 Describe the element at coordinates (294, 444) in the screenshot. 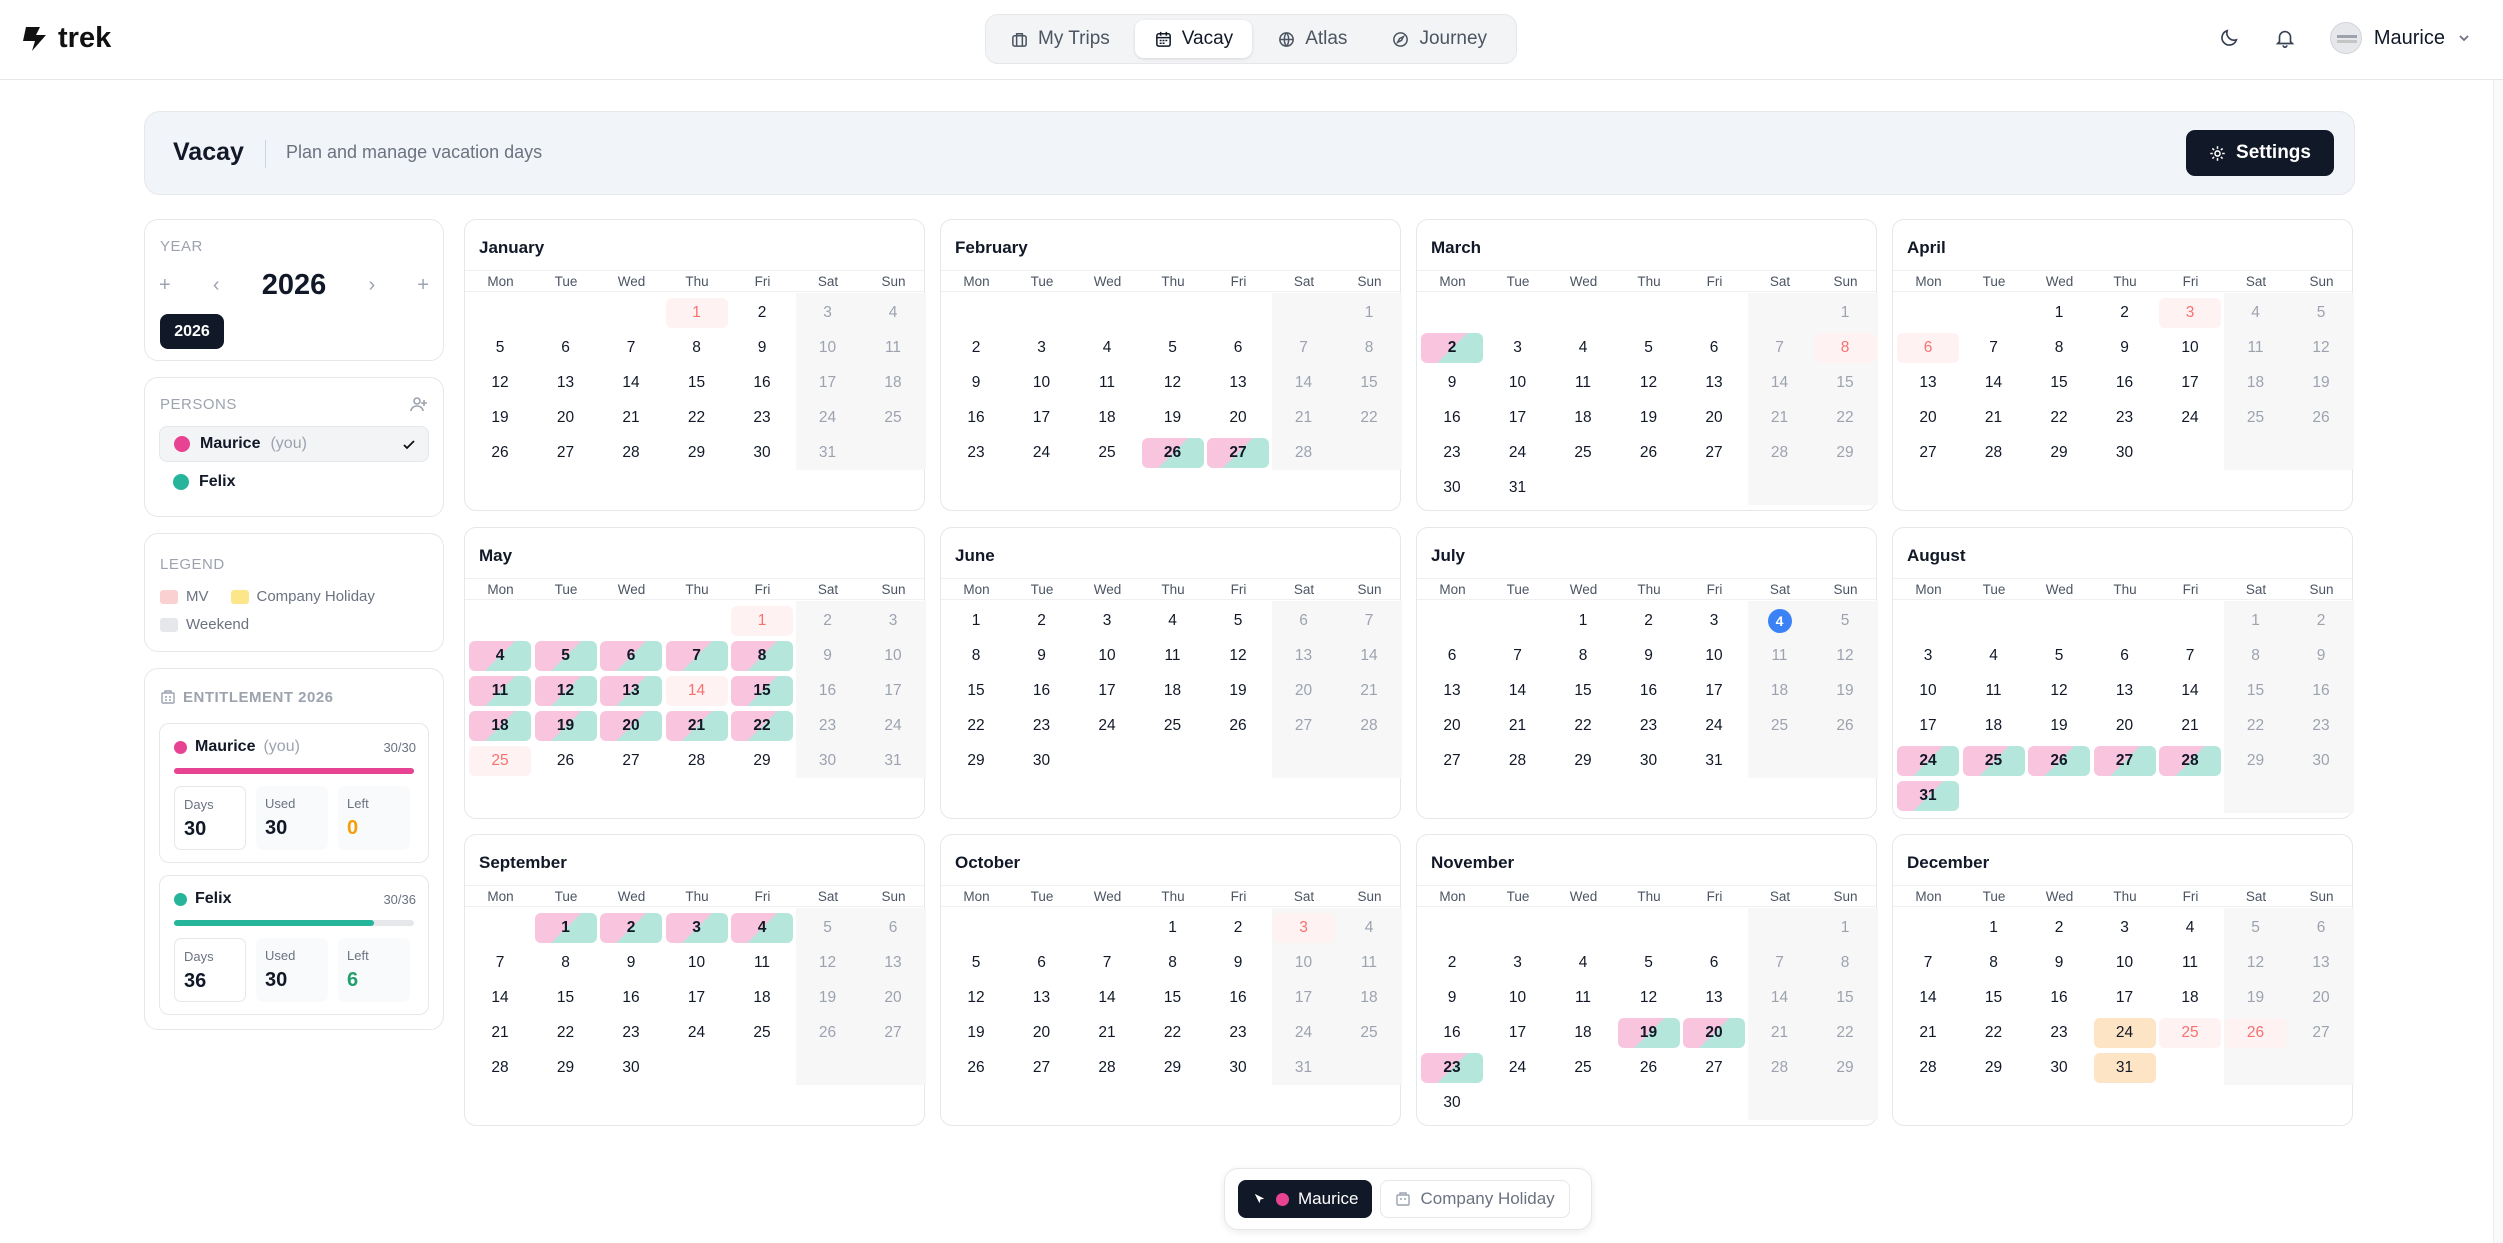

I see `person-row-maurice: Maurice (you)` at that location.